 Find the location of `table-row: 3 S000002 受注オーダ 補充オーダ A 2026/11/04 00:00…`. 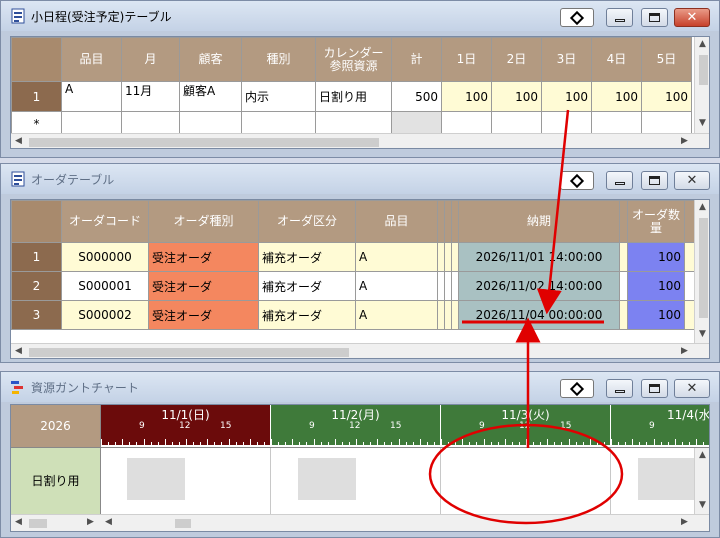

table-row: 3 S000002 受注オーダ 補充オーダ A 2026/11/04 00:00… is located at coordinates (353, 315).